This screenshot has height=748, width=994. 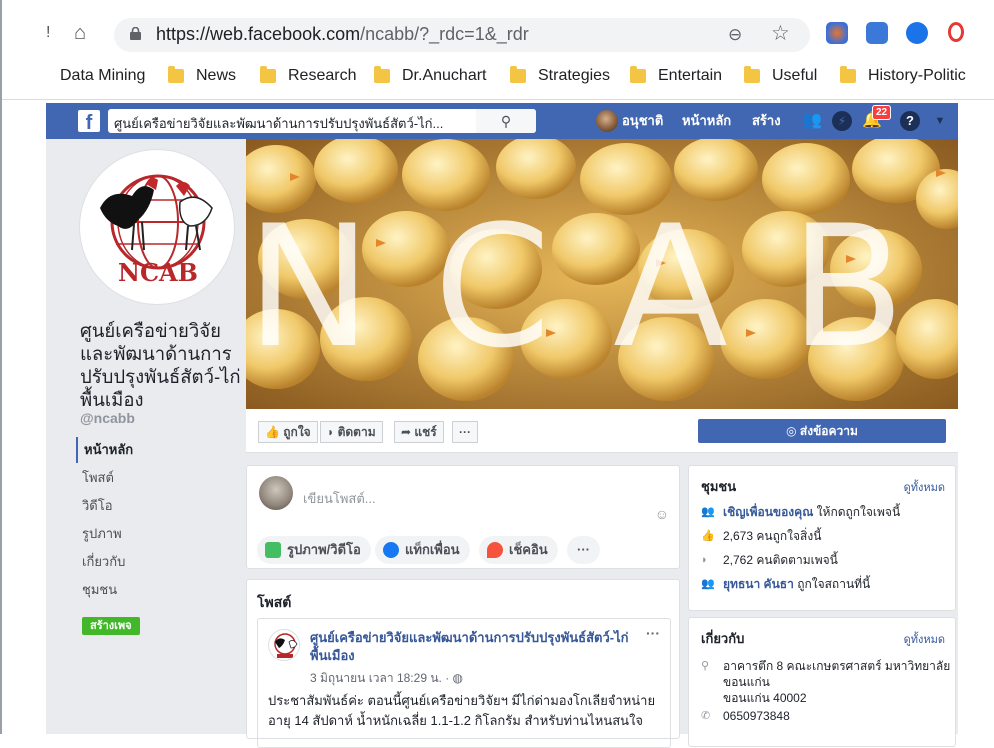 I want to click on follows-row: ◗ 2,762 คนติดตามเพจนี้, so click(x=826, y=560).